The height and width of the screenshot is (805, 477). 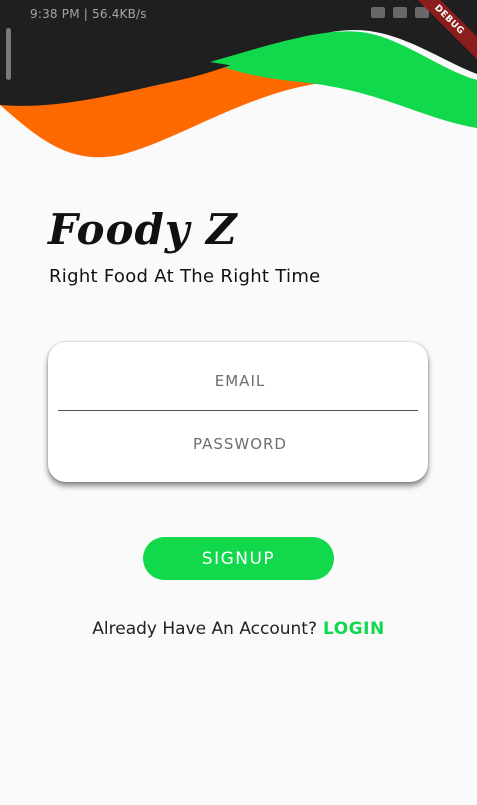 What do you see at coordinates (238, 558) in the screenshot?
I see `signup-button: SIGNUP` at bounding box center [238, 558].